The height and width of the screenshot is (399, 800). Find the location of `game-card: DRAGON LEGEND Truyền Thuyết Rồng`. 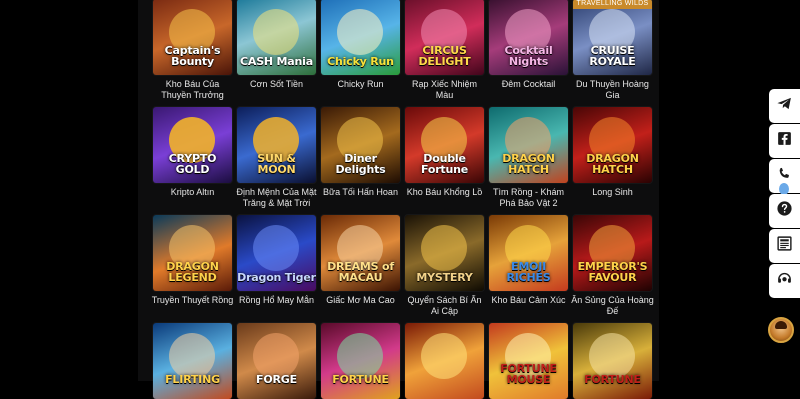

game-card: DRAGON LEGEND Truyền Thuyết Rồng is located at coordinates (193, 267).